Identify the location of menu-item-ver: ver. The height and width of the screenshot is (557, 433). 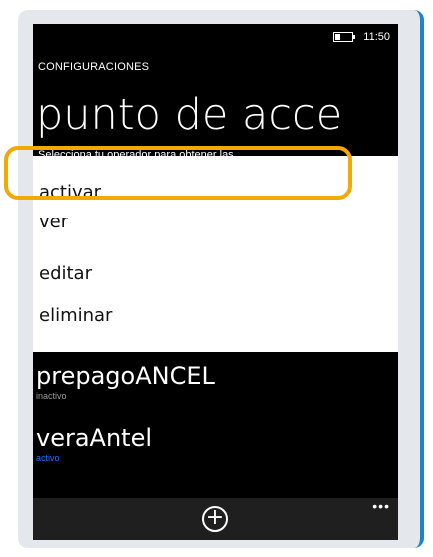
(53, 224).